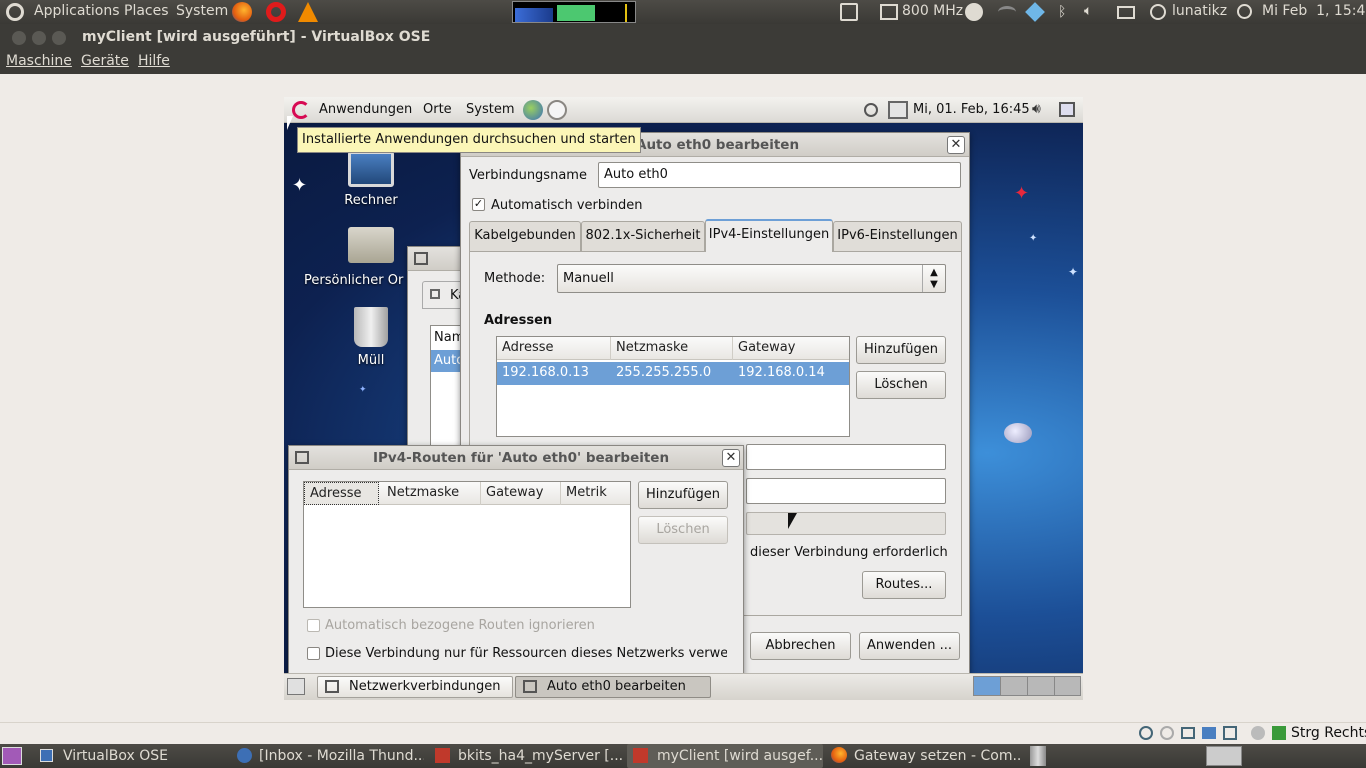 The width and height of the screenshot is (1366, 768). Describe the element at coordinates (901, 350) in the screenshot. I see `add-address-button: Hinzufügen` at that location.